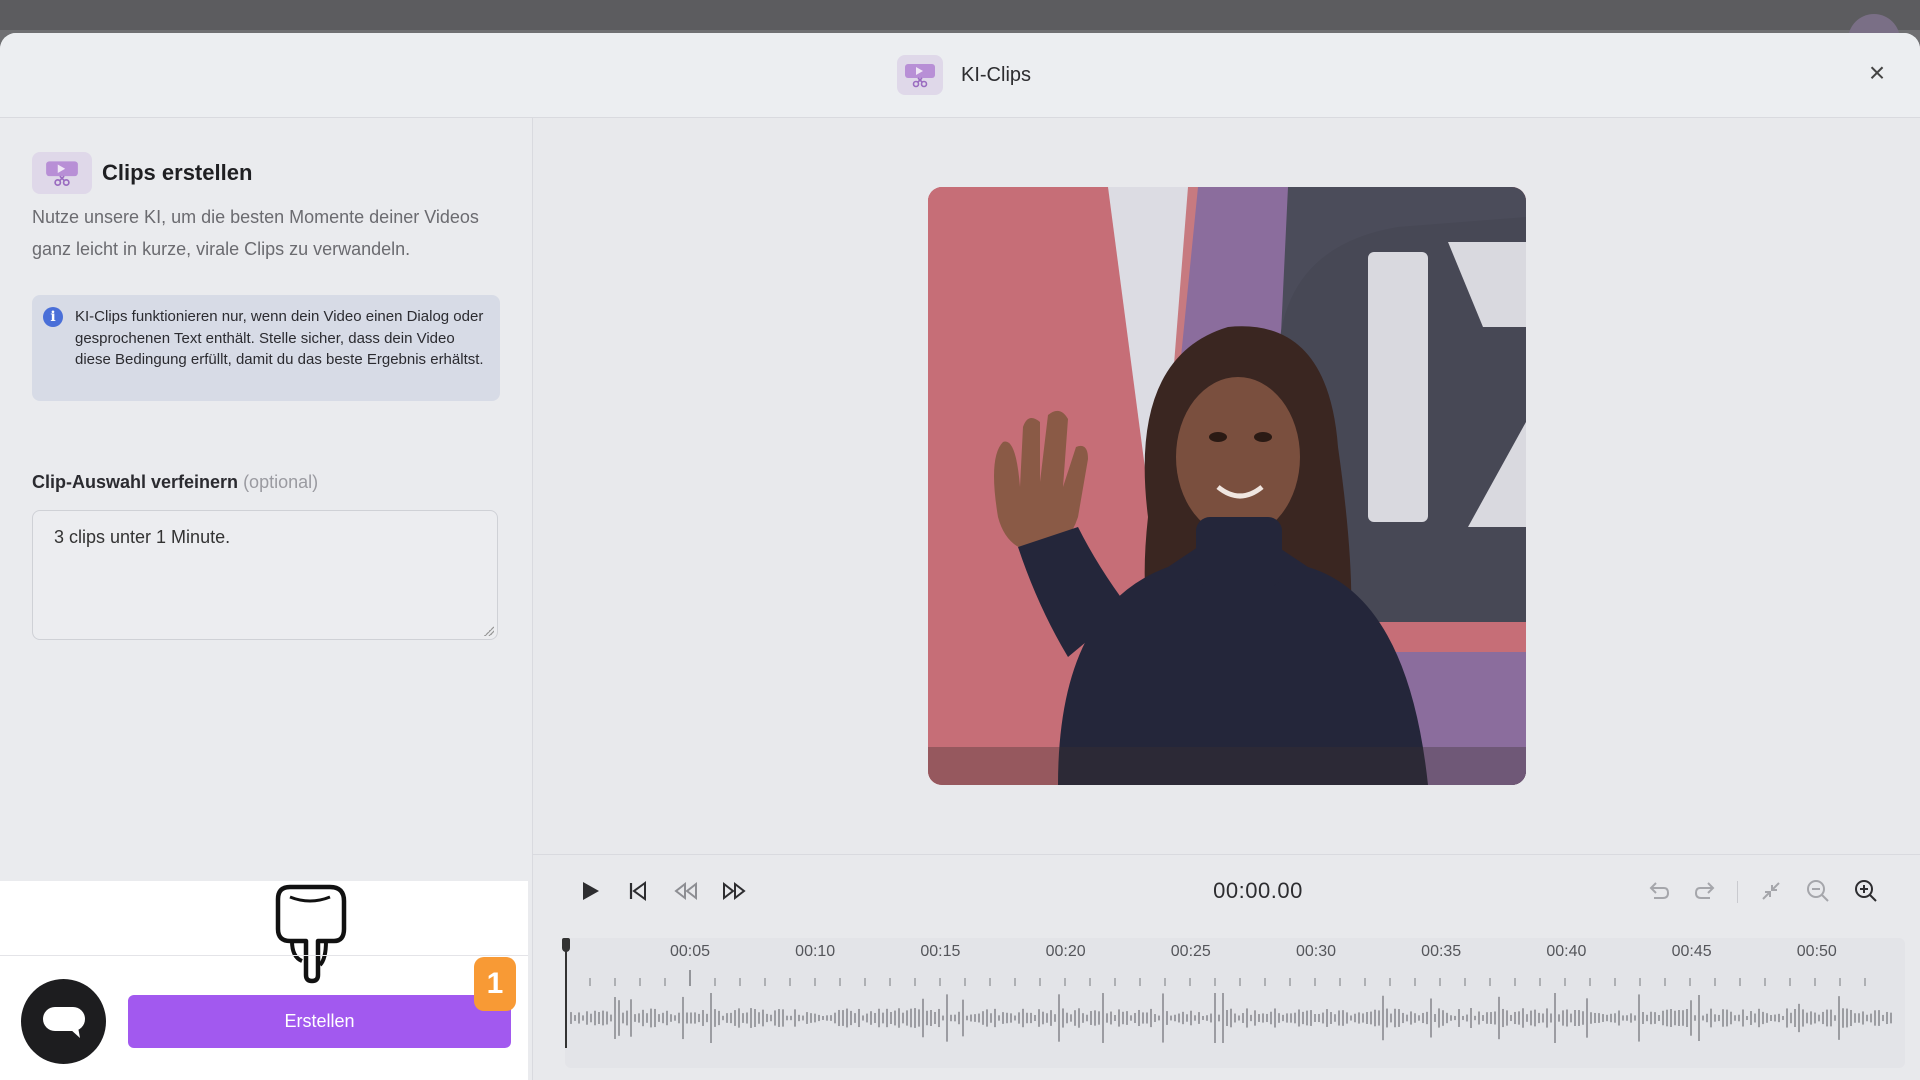  I want to click on modal-header: KI-Clips ×, so click(960, 75).